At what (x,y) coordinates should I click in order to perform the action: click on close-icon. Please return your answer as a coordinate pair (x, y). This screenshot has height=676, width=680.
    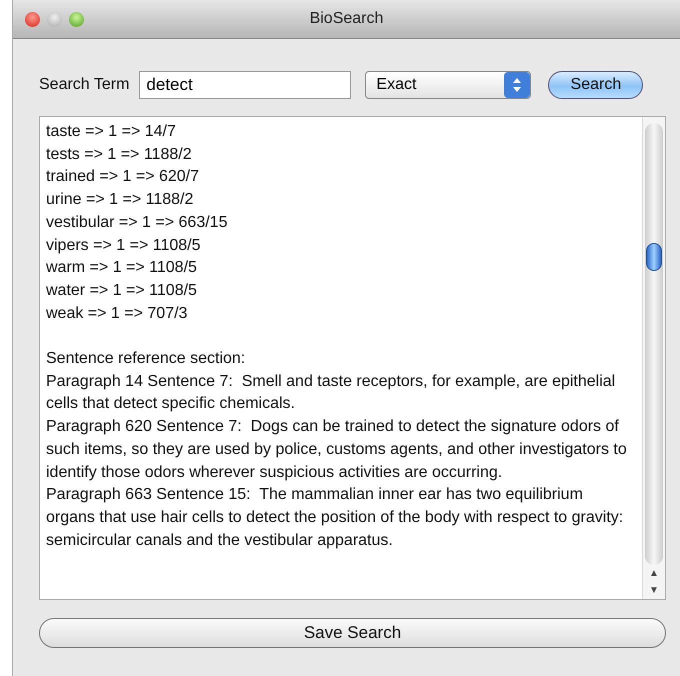
    Looking at the image, I should click on (32, 19).